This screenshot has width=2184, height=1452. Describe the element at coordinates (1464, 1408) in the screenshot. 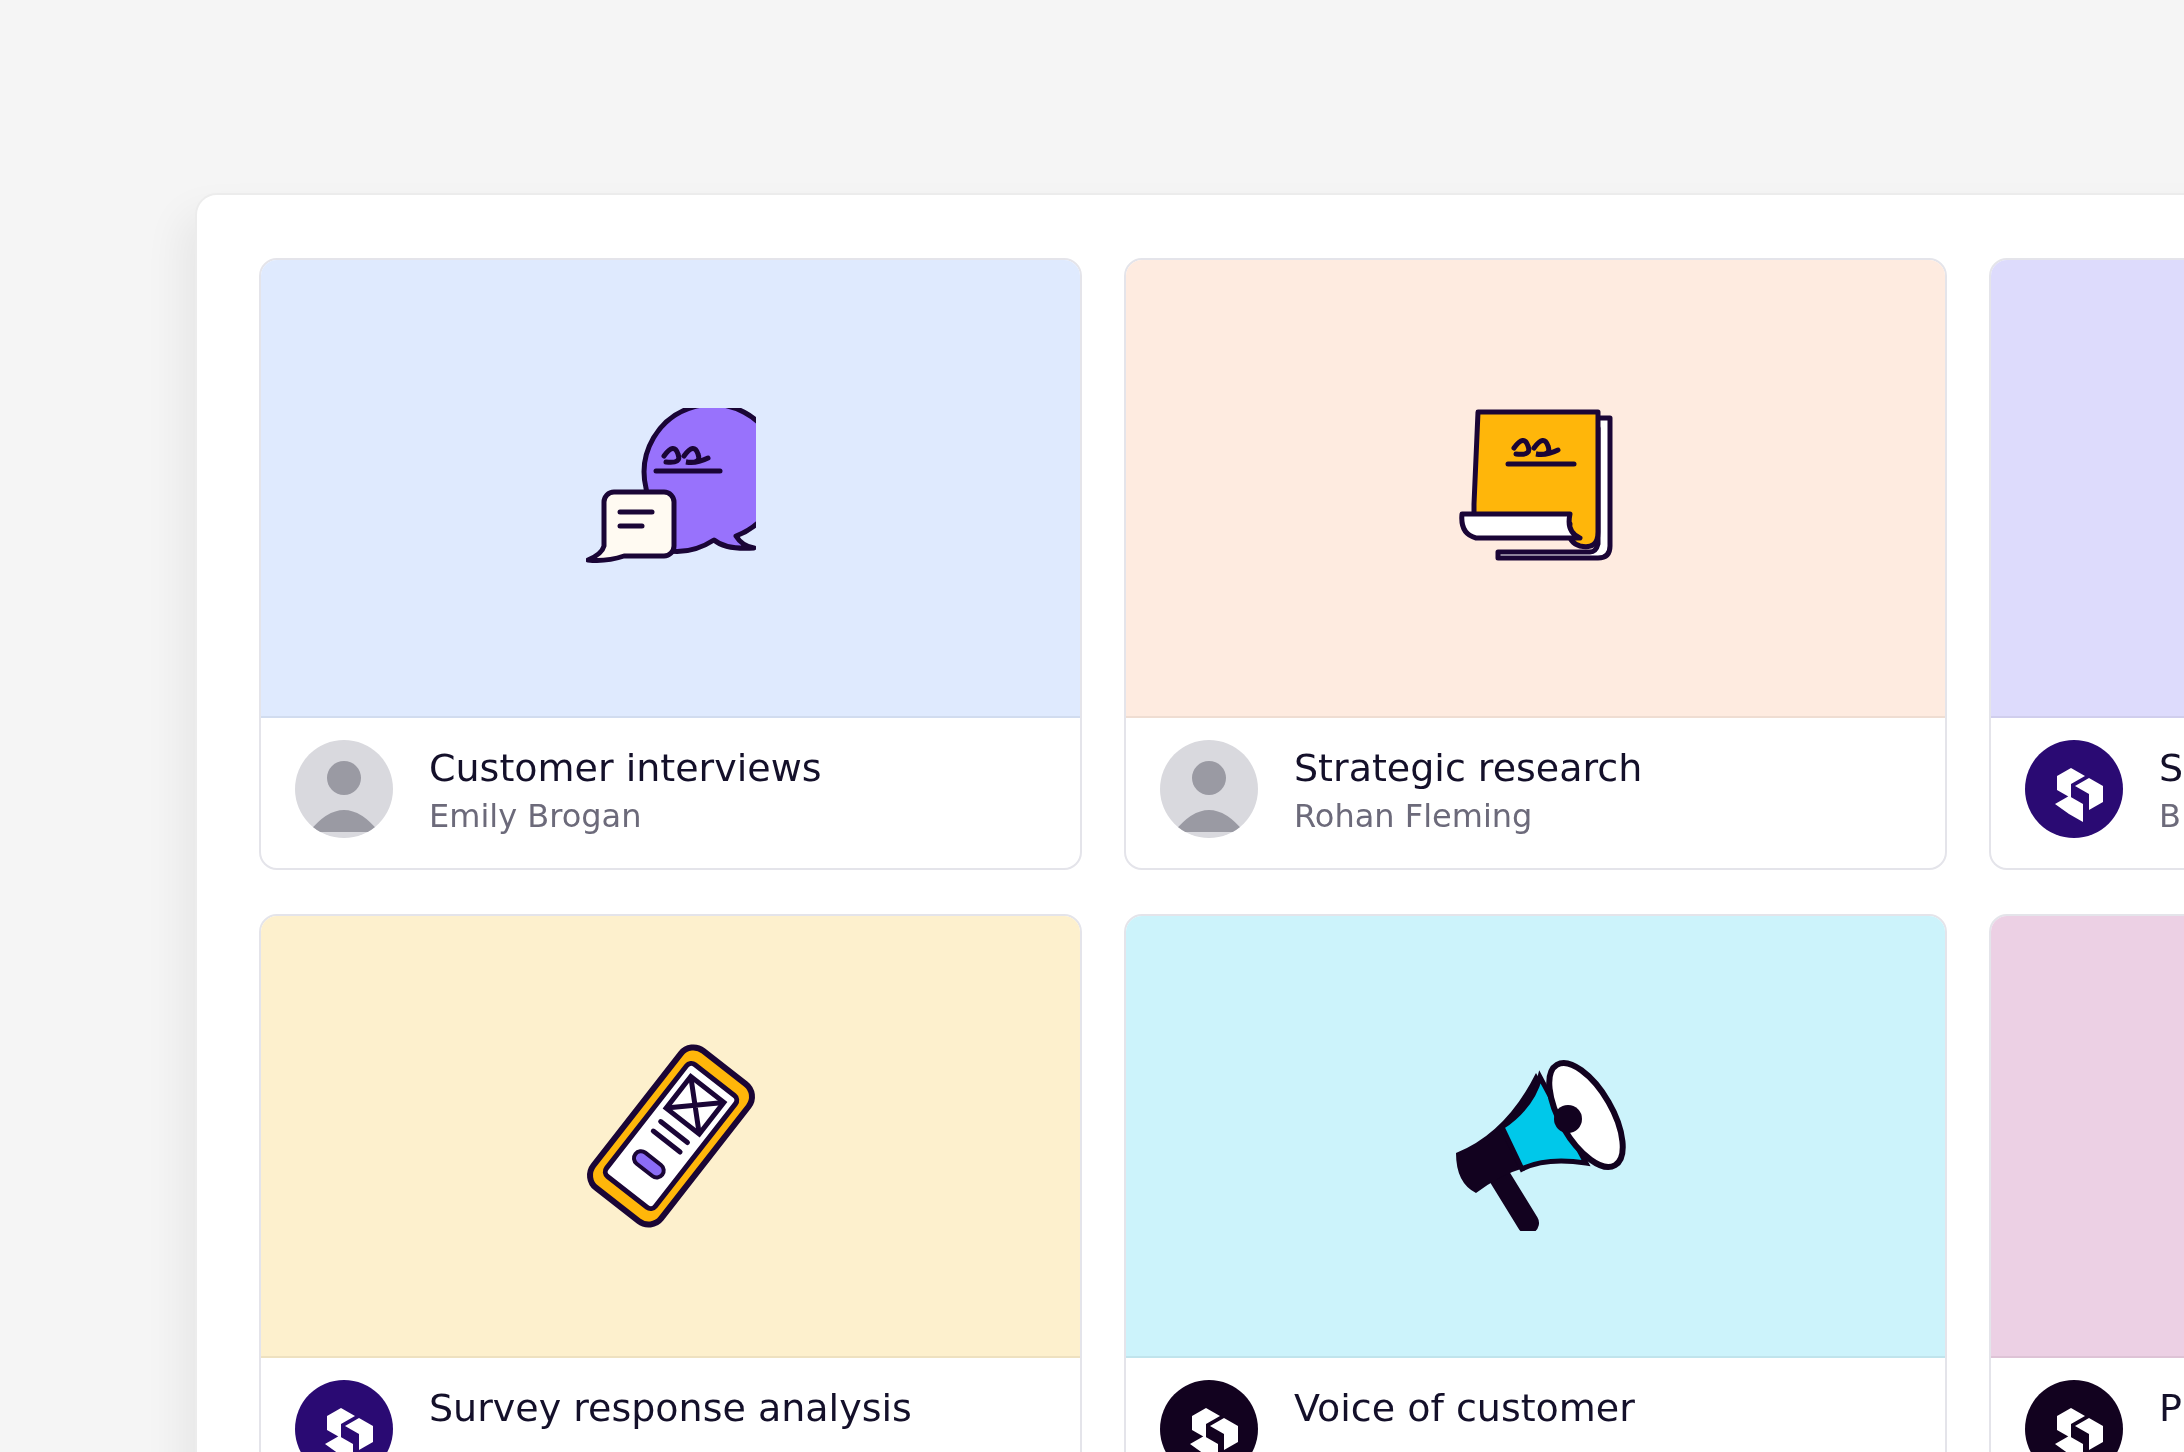

I see `card-title: Voice of customer` at that location.